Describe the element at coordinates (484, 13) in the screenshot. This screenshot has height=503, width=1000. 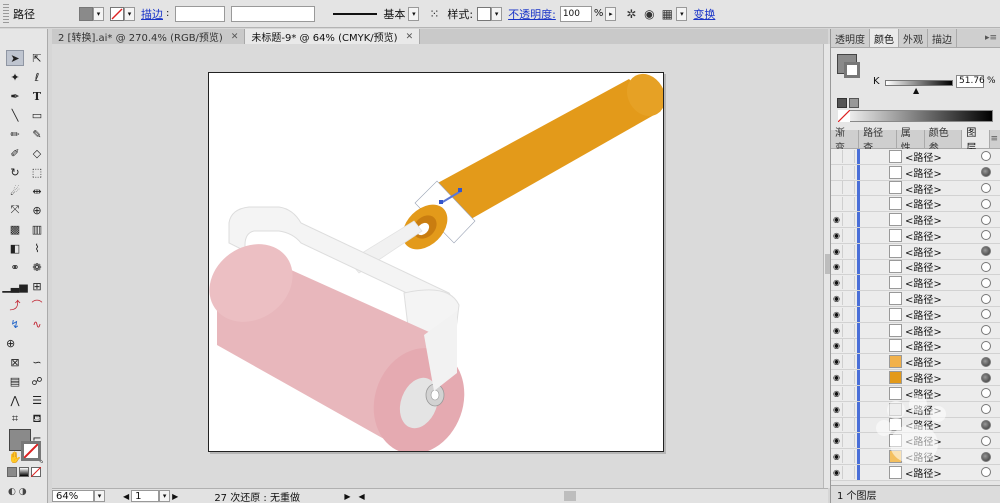
I see `graphic-style-swatch` at that location.